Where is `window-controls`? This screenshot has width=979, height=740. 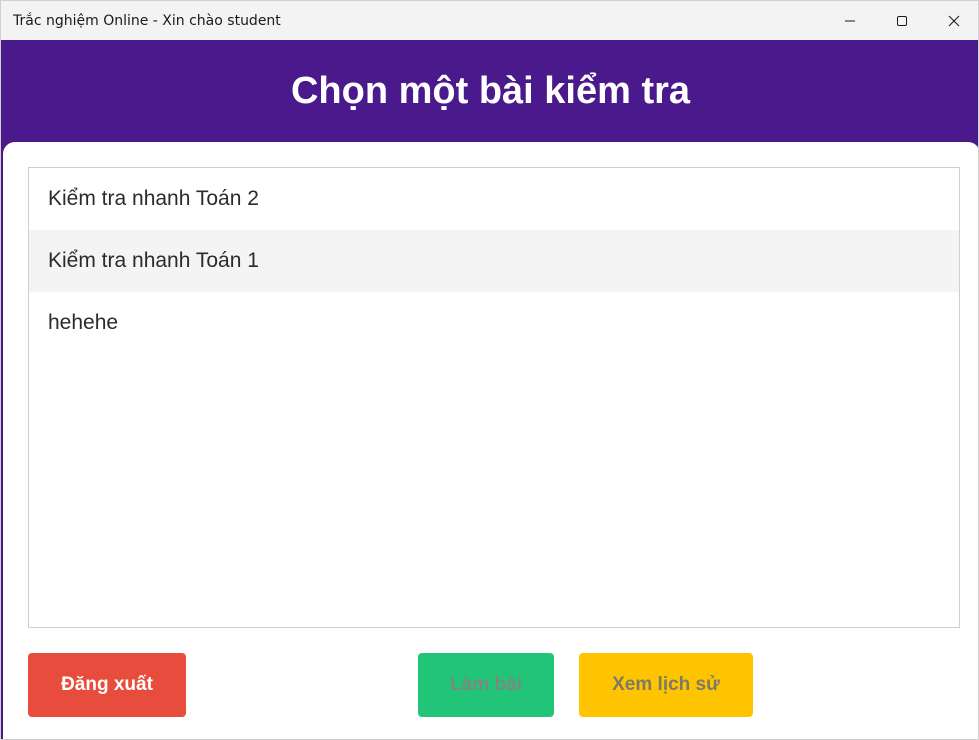 window-controls is located at coordinates (901, 20).